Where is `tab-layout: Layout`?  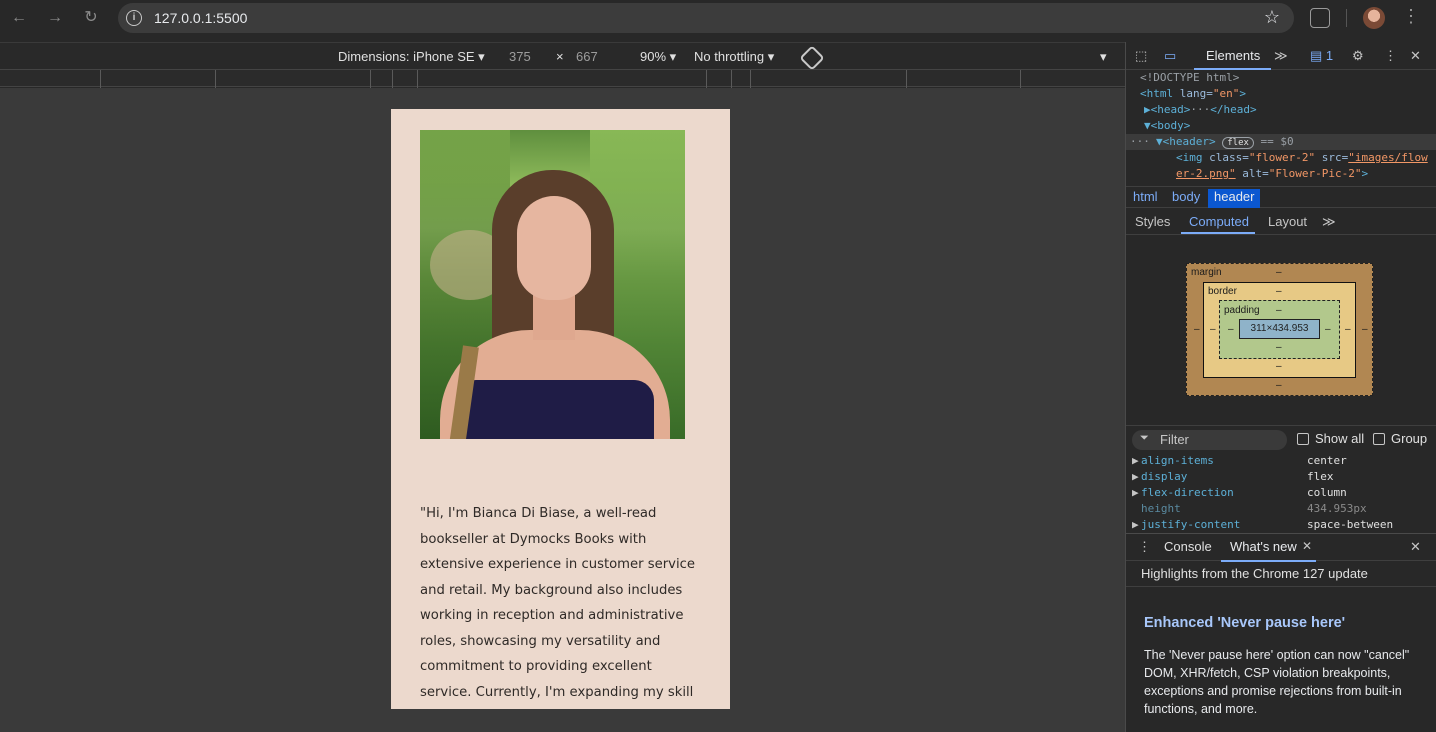 tab-layout: Layout is located at coordinates (1287, 221).